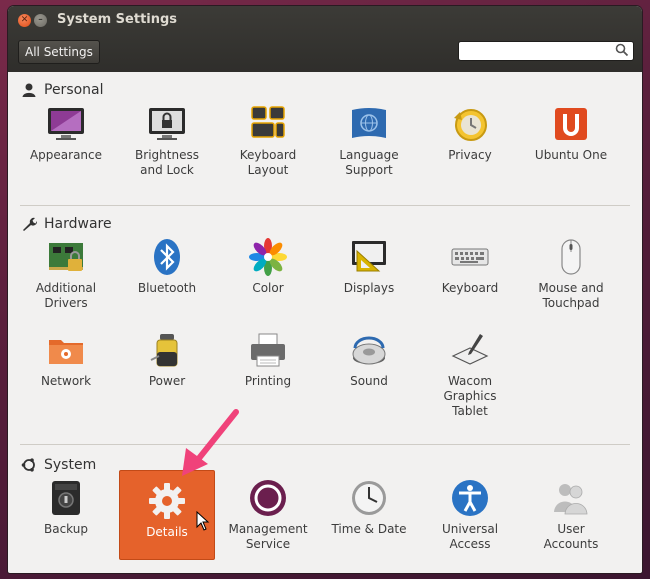 This screenshot has width=650, height=579. I want to click on power-icon, so click(164, 350).